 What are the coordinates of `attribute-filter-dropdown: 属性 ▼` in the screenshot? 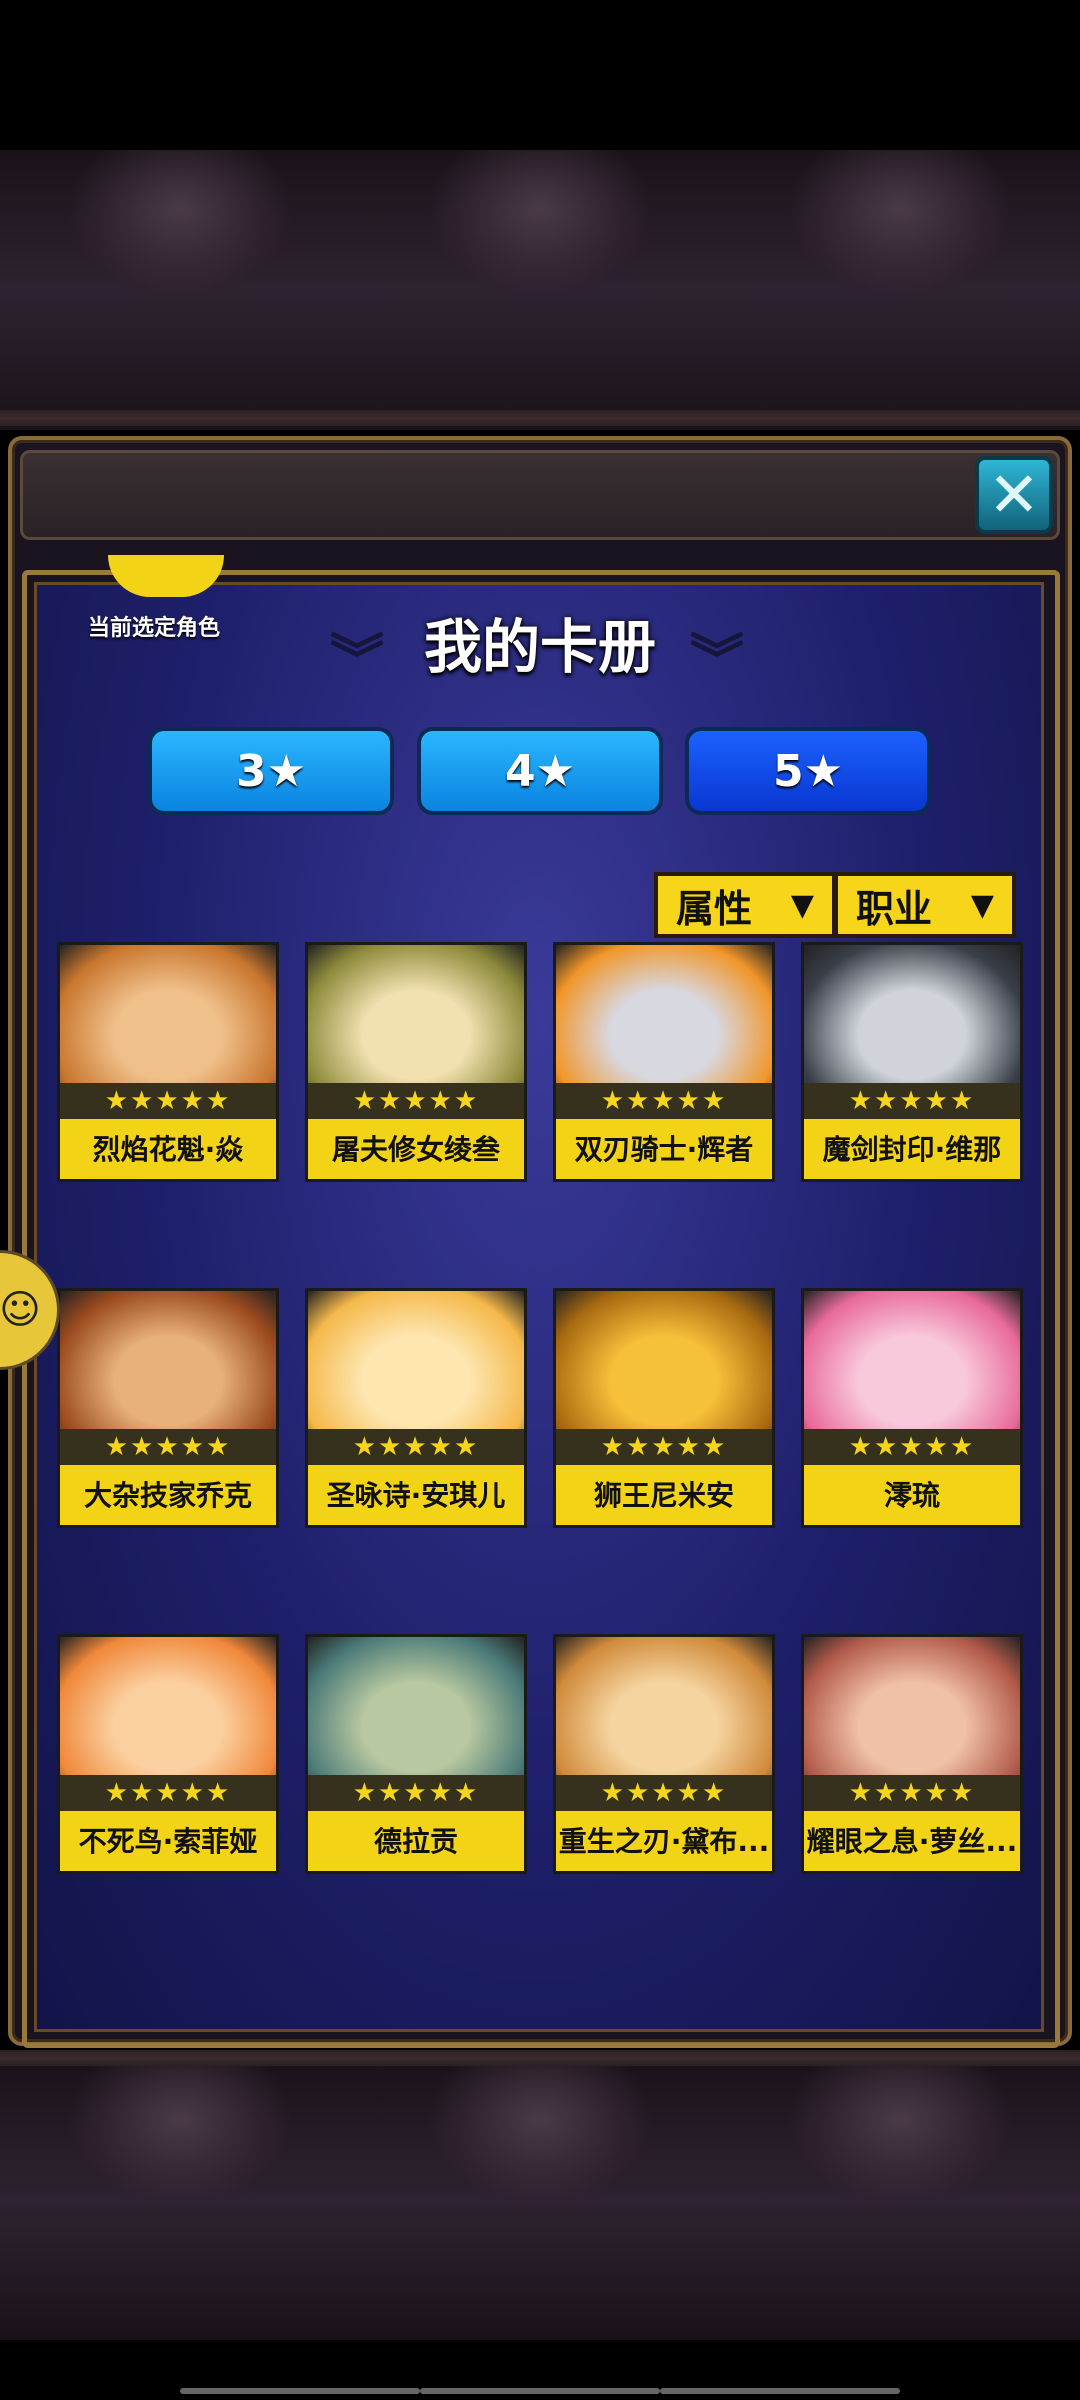 It's located at (745, 905).